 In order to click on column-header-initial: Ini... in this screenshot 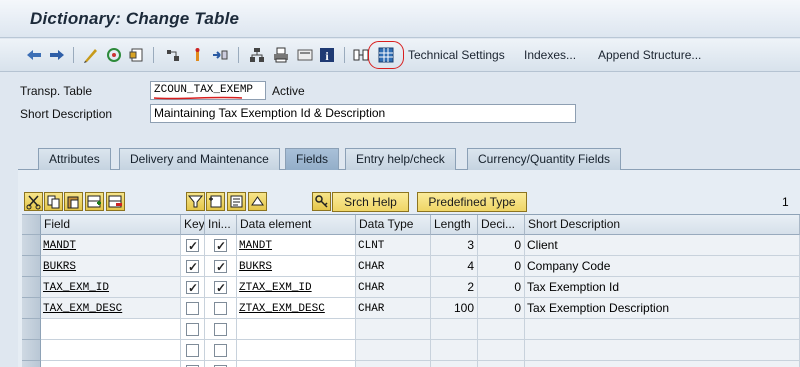, I will do `click(221, 225)`.